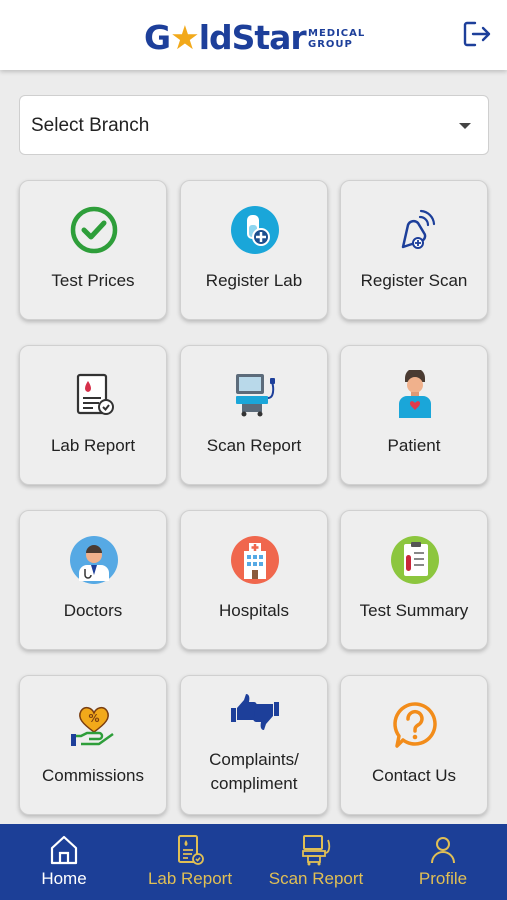 The height and width of the screenshot is (900, 507). Describe the element at coordinates (316, 878) in the screenshot. I see `nav-label: Scan Report` at that location.